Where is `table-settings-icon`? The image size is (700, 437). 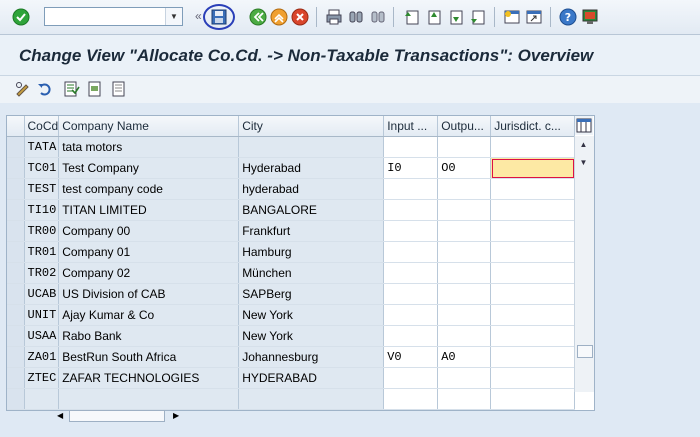 table-settings-icon is located at coordinates (584, 125).